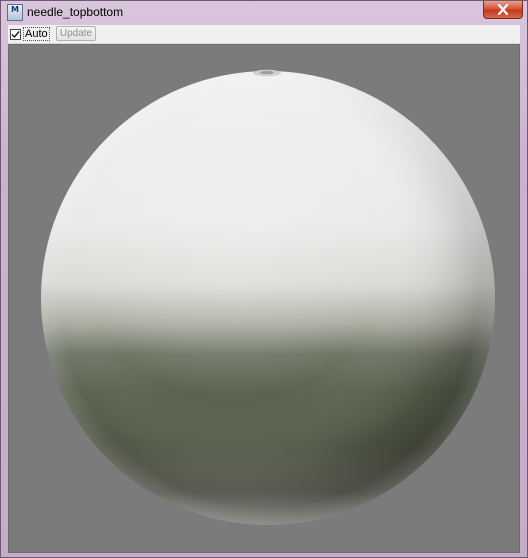  I want to click on auto-checkbox-label: Auto, so click(36, 34).